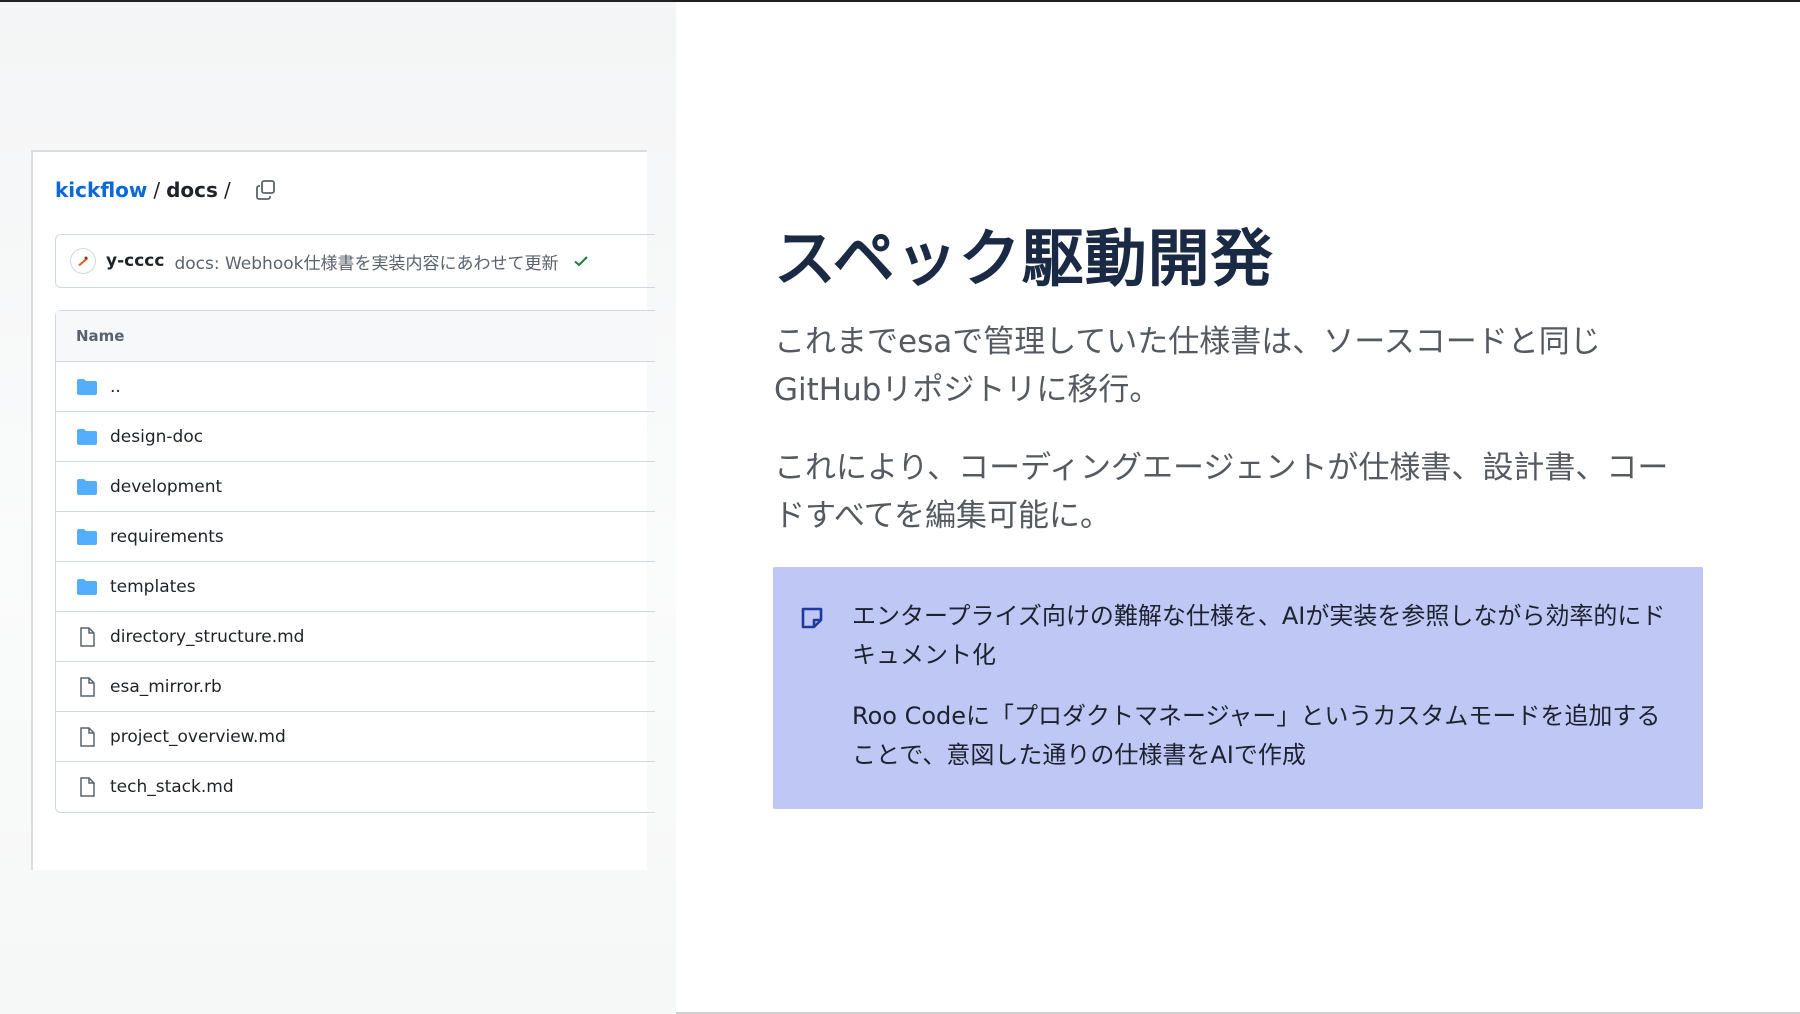 This screenshot has width=1800, height=1014. I want to click on table-row: .., so click(355, 387).